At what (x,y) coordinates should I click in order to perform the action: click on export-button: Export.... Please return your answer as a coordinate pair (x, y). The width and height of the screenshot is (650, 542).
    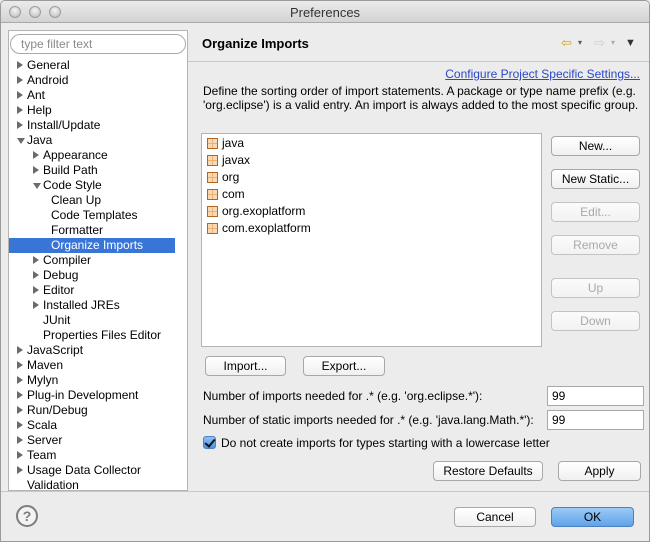
    Looking at the image, I should click on (344, 366).